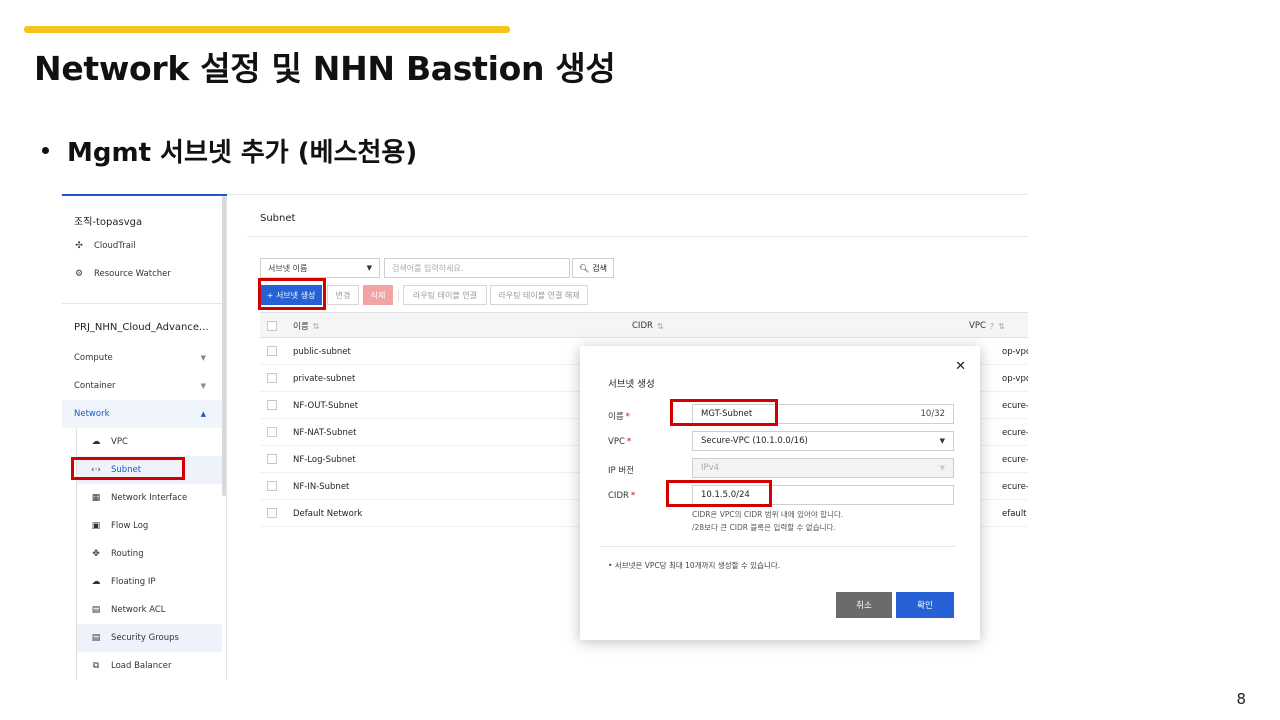 Image resolution: width=1280 pixels, height=720 pixels. Describe the element at coordinates (292, 294) in the screenshot. I see `highlight-create-button` at that location.